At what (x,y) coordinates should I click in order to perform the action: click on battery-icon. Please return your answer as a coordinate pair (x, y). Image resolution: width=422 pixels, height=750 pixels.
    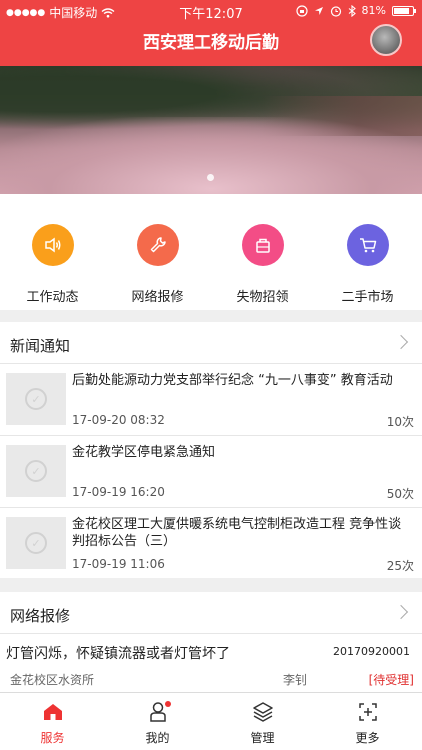
    Looking at the image, I should click on (404, 10).